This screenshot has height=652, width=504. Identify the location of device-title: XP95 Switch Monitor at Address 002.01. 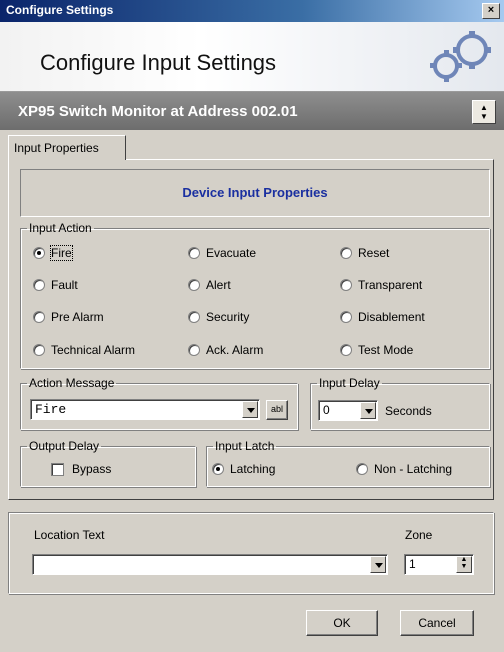
(158, 111).